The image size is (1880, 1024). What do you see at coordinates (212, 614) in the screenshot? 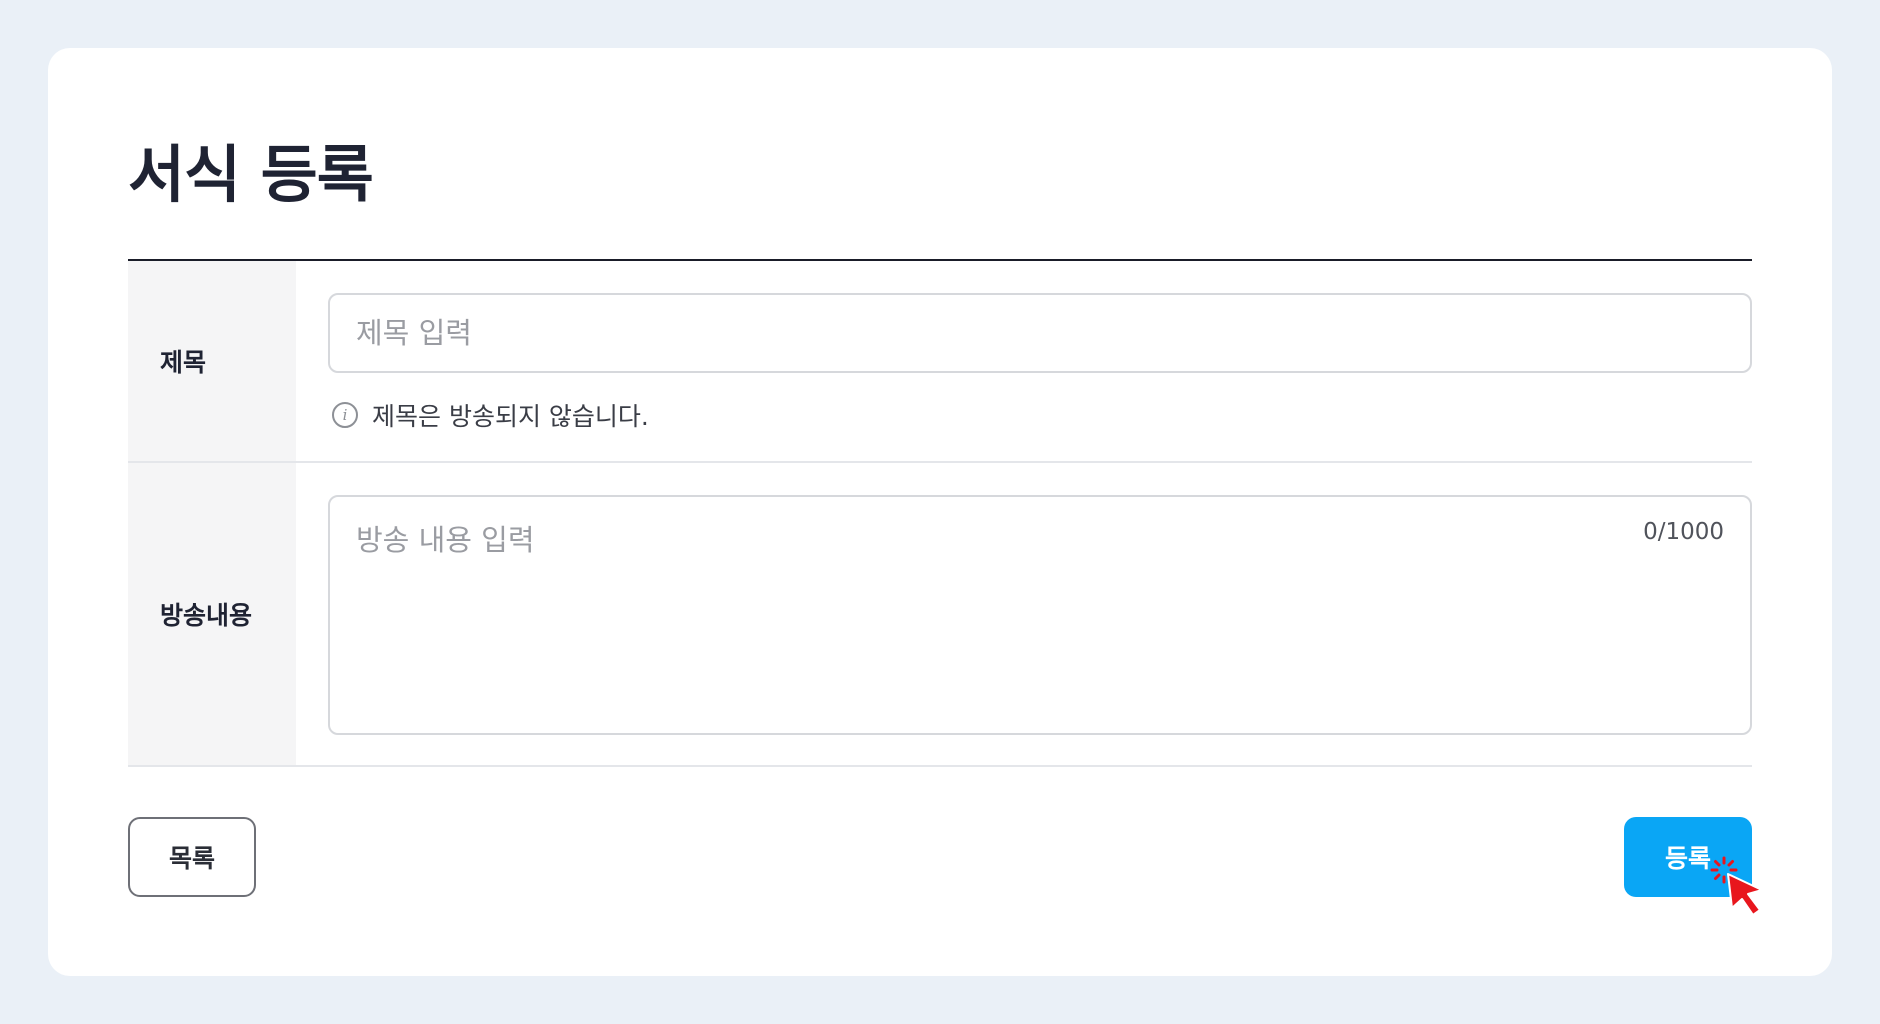
I see `content-label: 방송내용` at bounding box center [212, 614].